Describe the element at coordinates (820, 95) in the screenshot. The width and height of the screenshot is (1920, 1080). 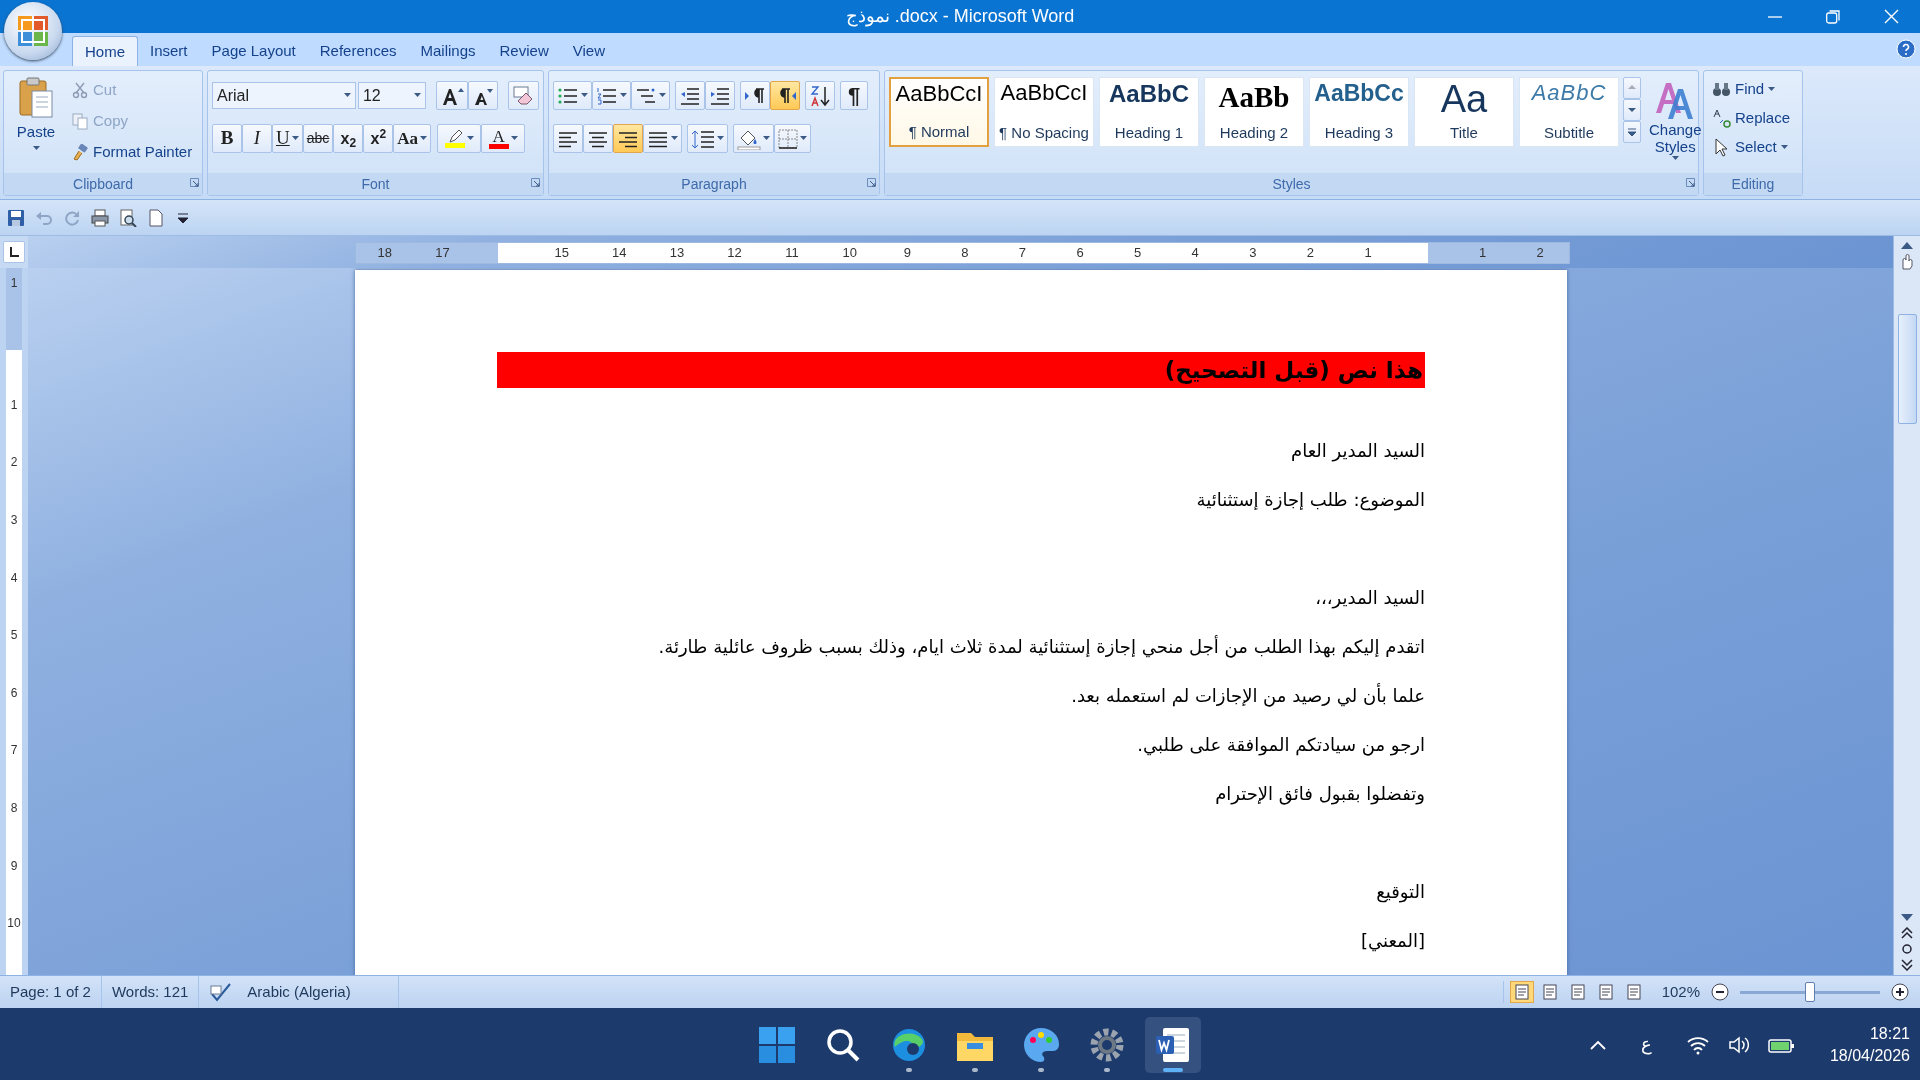
I see `sort-button` at that location.